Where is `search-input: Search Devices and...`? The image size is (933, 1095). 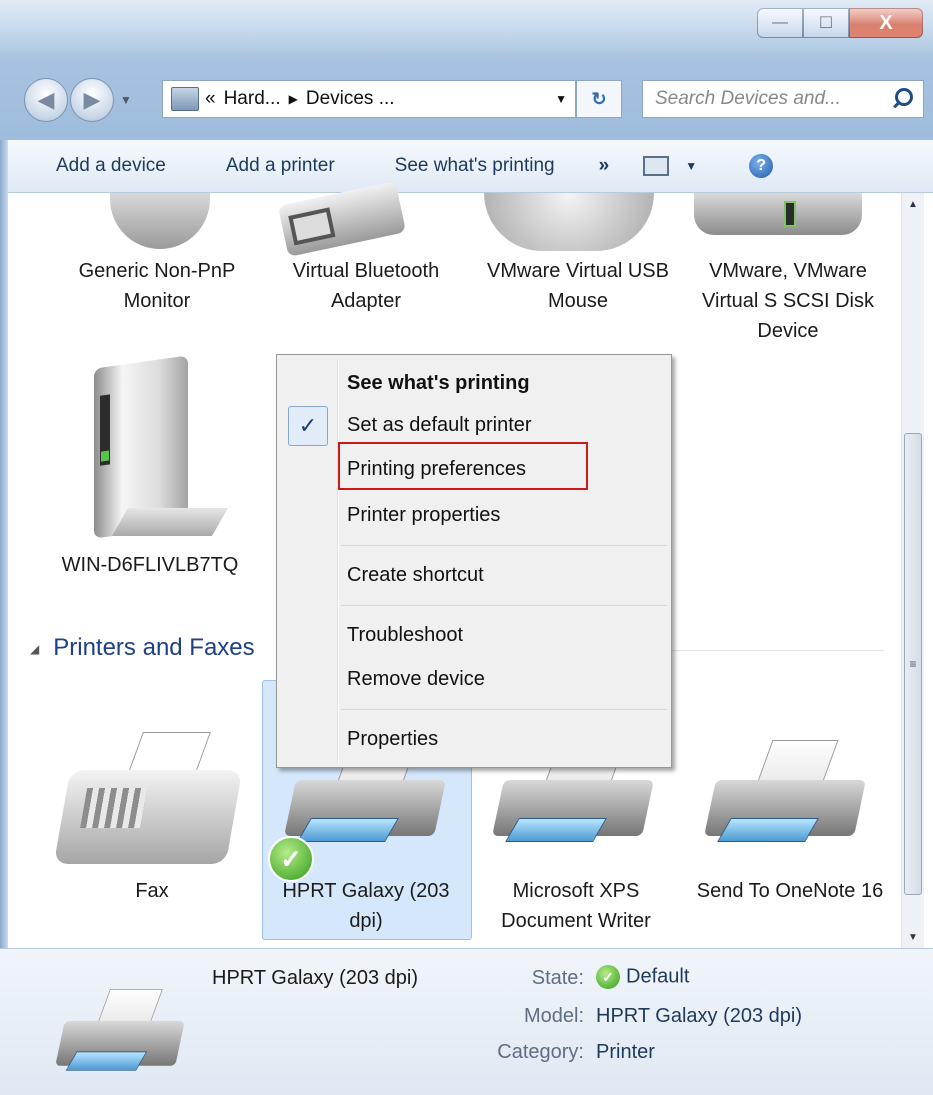
search-input: Search Devices and... is located at coordinates (768, 99).